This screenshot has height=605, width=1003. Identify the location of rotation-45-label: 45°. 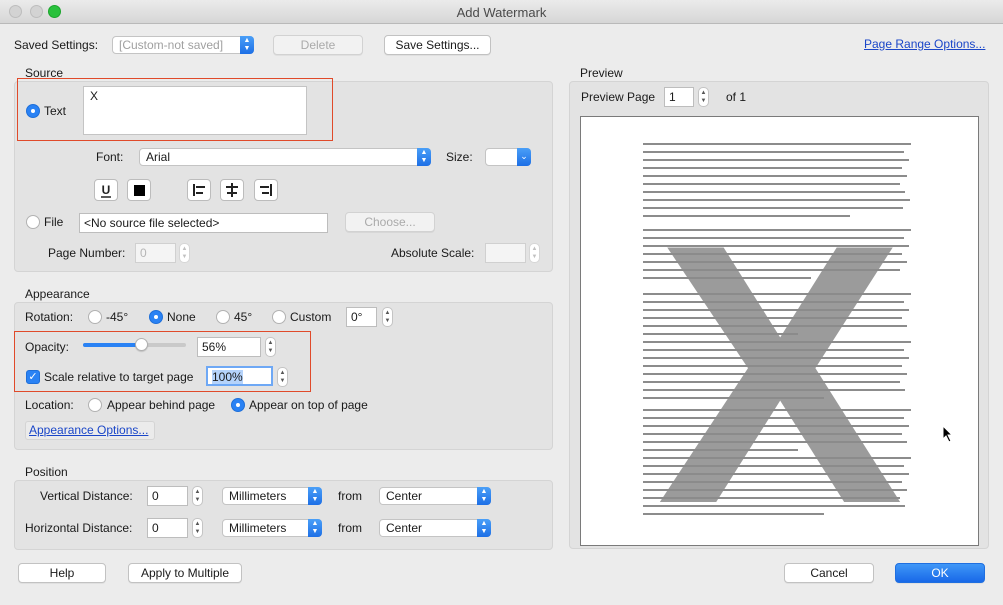
(243, 317).